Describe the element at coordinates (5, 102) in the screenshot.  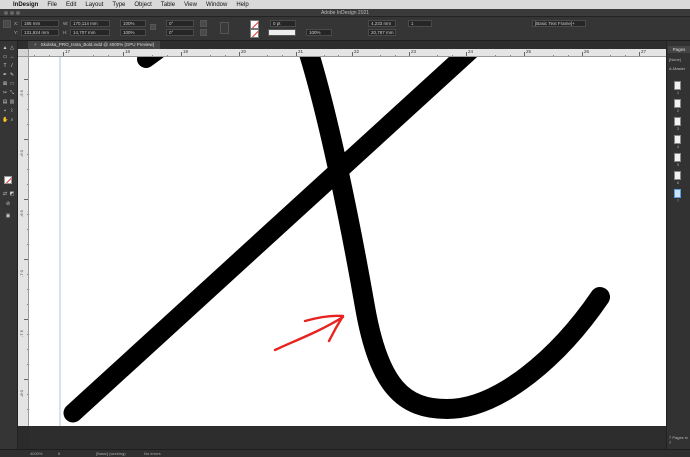
I see `gradient-tool-icon: ▤` at that location.